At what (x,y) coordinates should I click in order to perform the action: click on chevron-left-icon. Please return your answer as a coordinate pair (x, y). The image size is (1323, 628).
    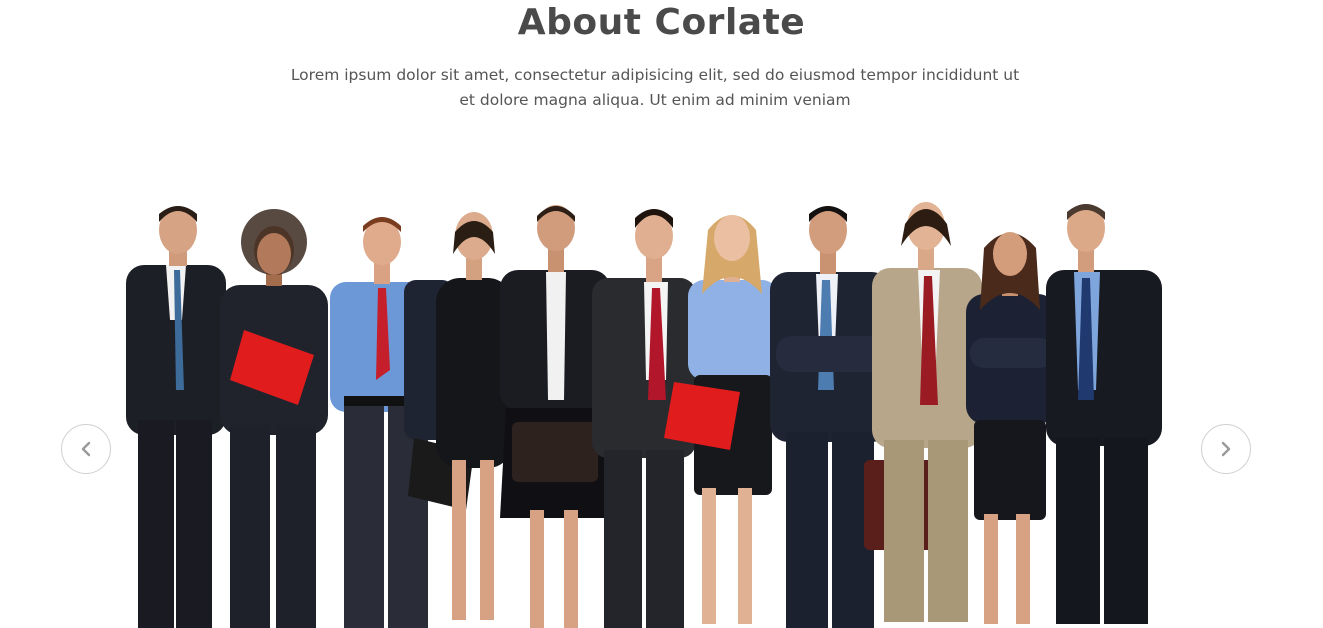
    Looking at the image, I should click on (86, 449).